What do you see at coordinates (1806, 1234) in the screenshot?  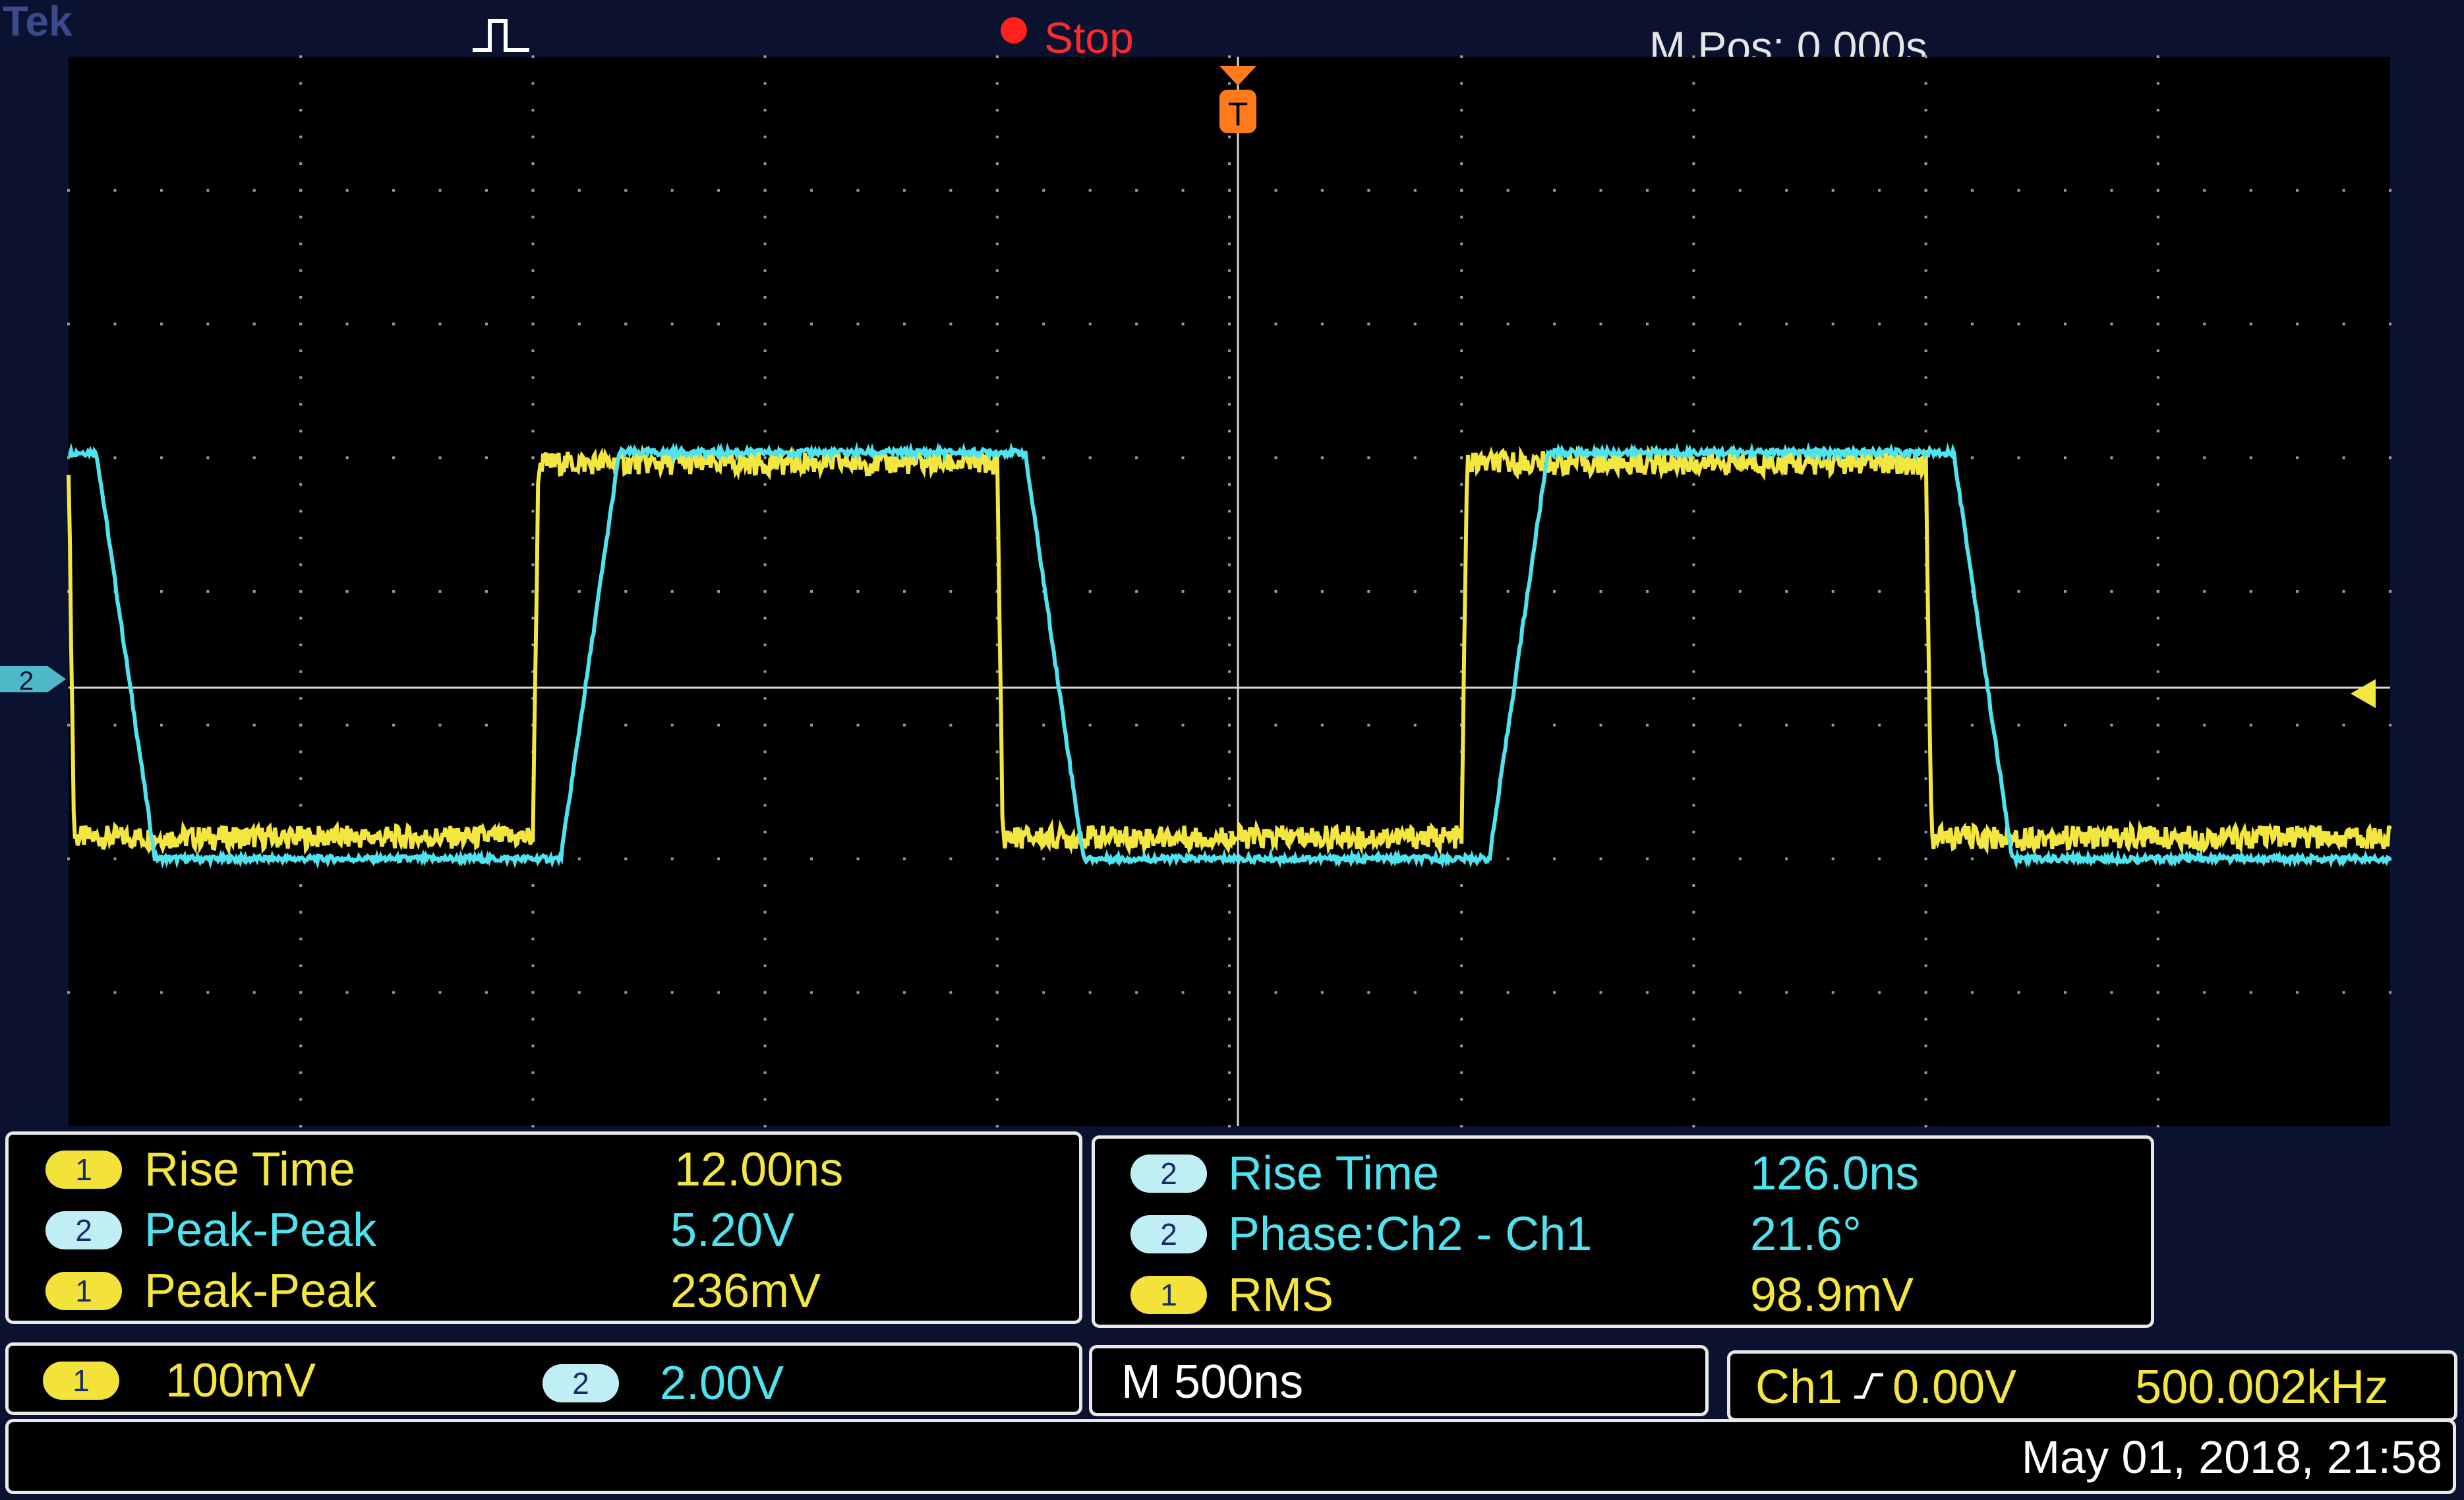 I see `measurement-value: 21.6°` at bounding box center [1806, 1234].